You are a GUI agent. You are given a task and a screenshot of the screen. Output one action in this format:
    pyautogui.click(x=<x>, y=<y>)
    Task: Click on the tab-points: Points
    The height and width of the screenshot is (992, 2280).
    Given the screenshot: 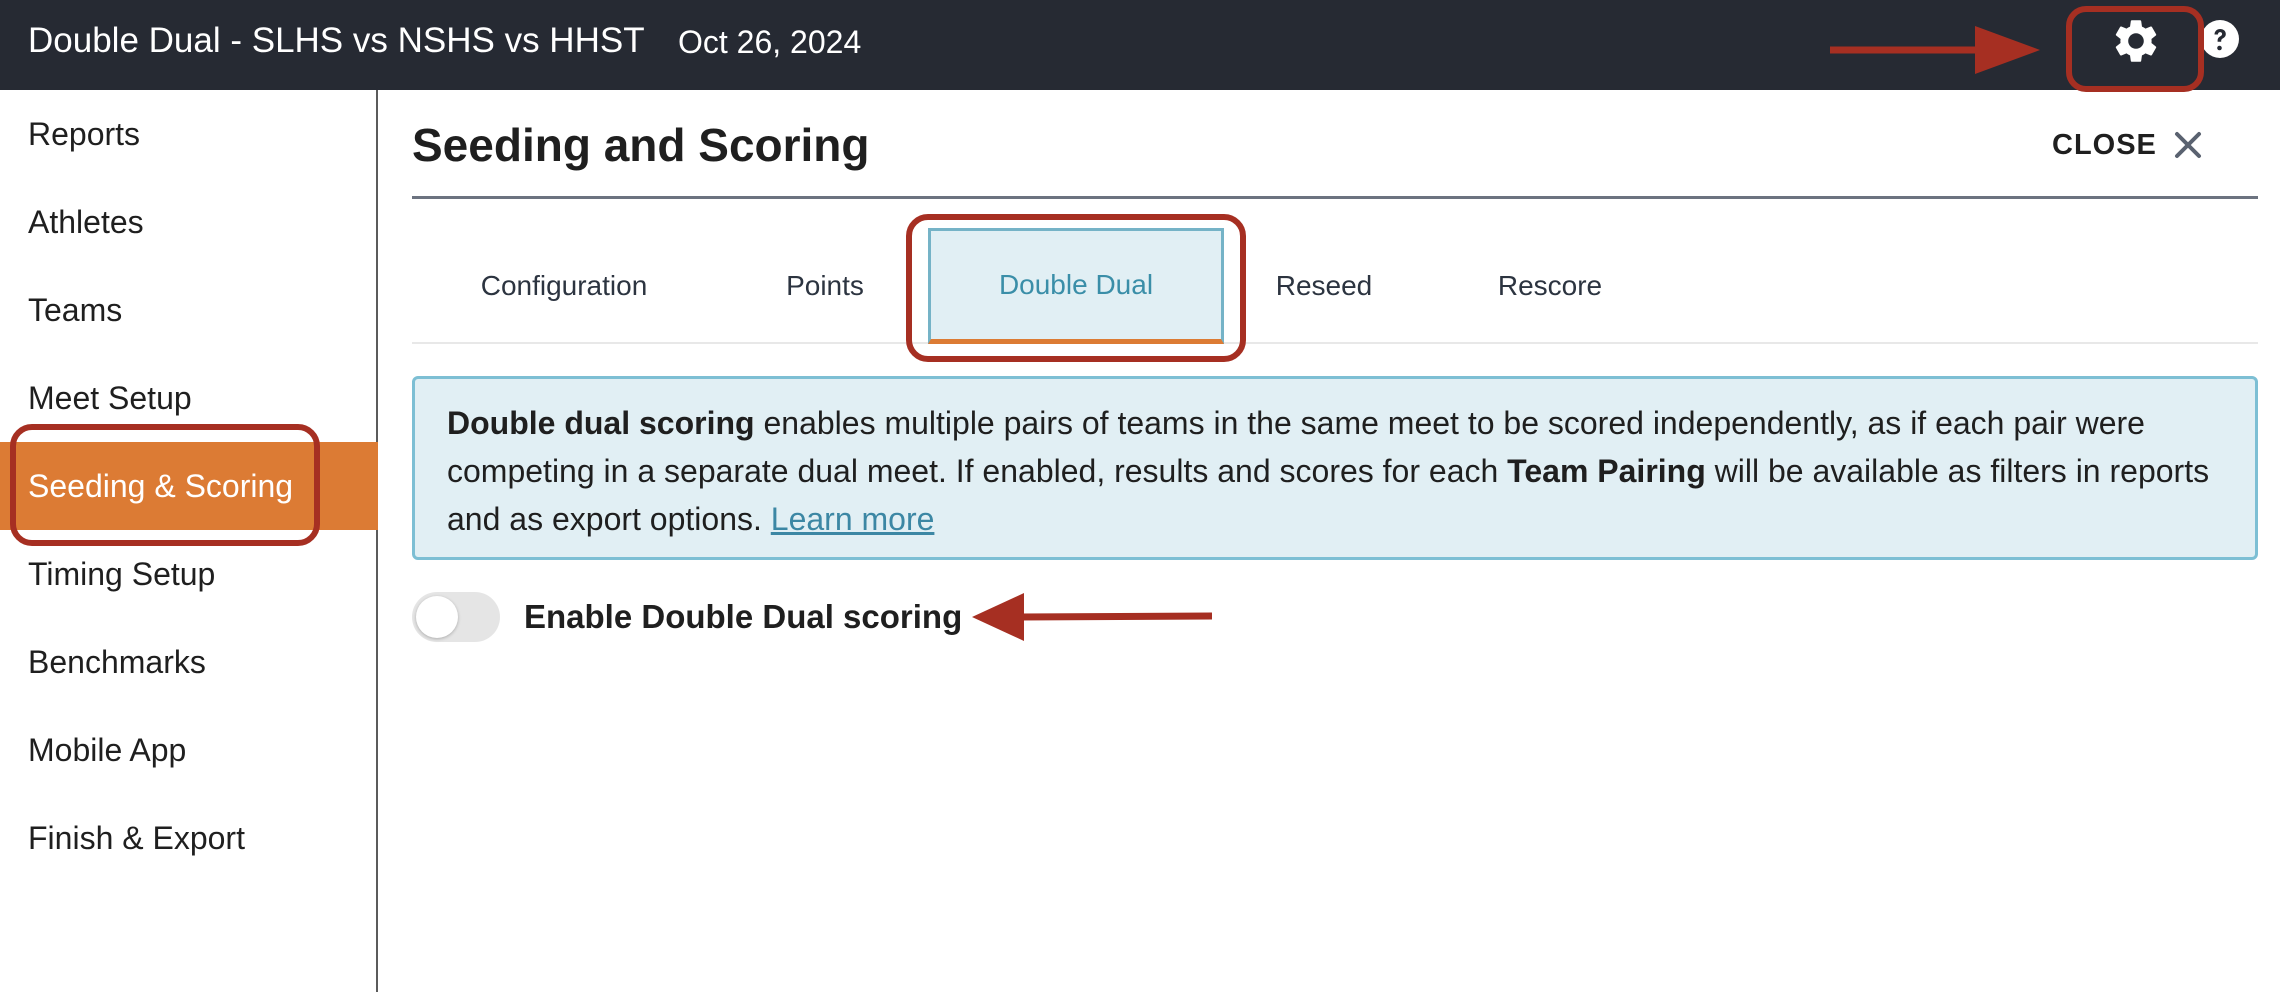 What is the action you would take?
    pyautogui.click(x=825, y=286)
    